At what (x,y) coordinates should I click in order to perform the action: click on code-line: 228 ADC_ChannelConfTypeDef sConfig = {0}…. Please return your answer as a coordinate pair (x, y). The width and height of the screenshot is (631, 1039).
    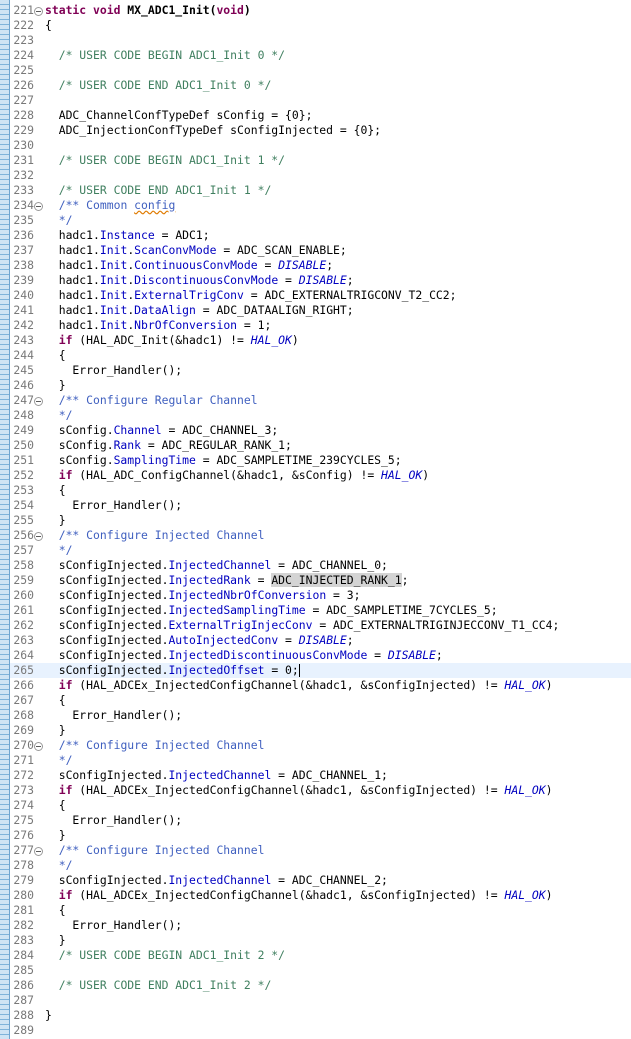
    Looking at the image, I should click on (320, 115).